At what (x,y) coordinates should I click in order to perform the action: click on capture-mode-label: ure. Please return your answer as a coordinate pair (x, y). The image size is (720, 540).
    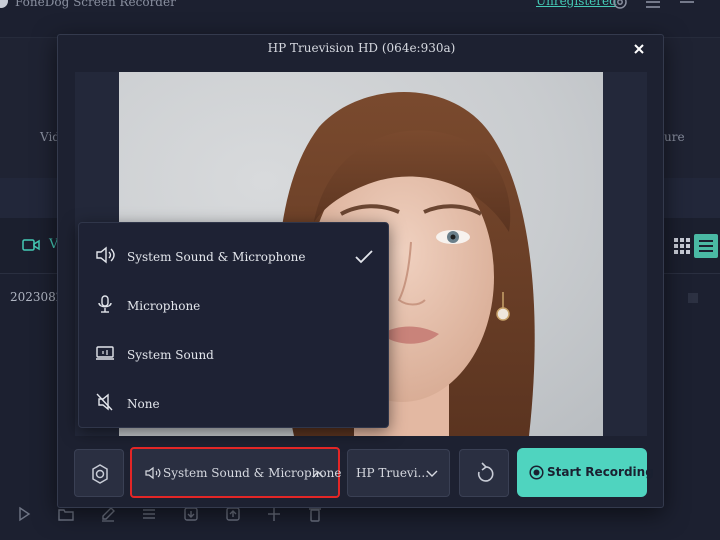
    Looking at the image, I should click on (674, 137).